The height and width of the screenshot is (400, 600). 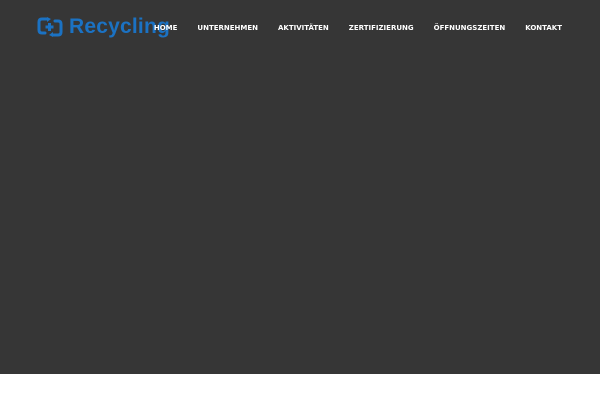 I want to click on nav-item-zertifizierung: ZERTIFIZIERUNG, so click(x=381, y=28).